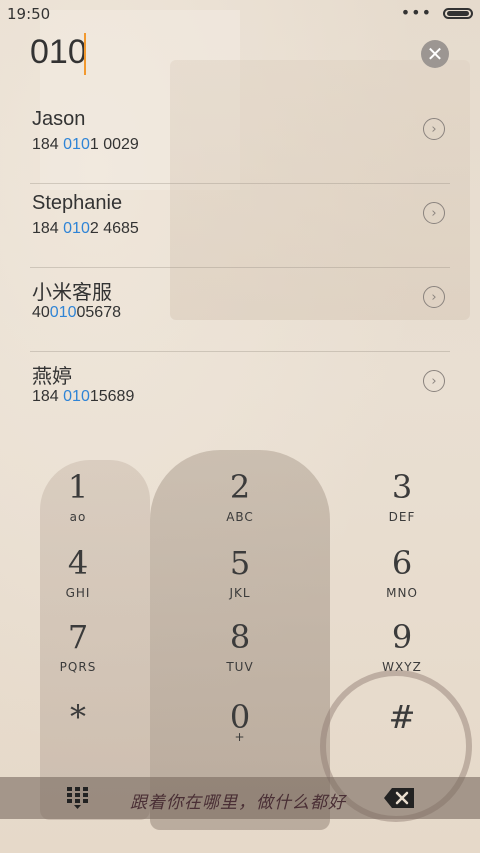  Describe the element at coordinates (78, 798) in the screenshot. I see `keypad-grid-icon` at that location.